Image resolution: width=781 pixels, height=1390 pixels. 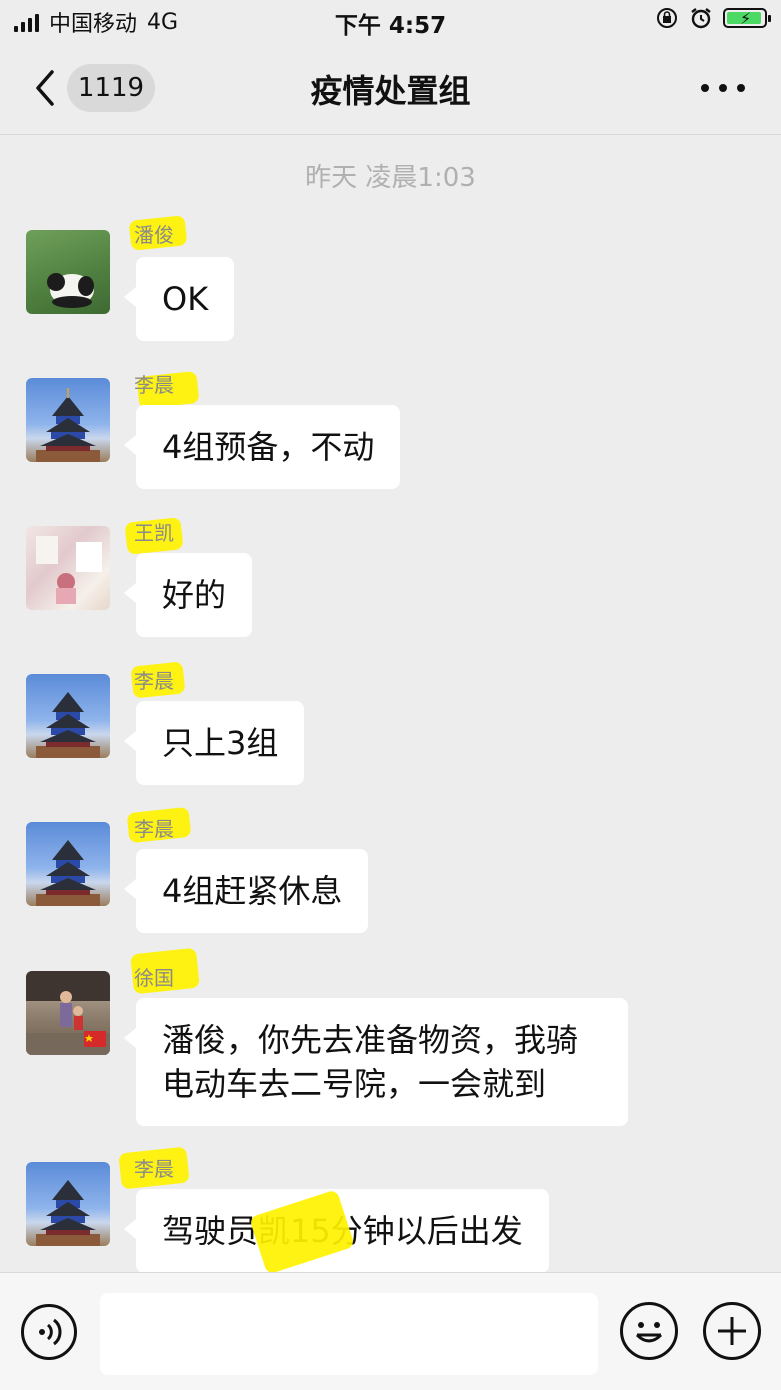 I want to click on alarm-icon, so click(x=701, y=18).